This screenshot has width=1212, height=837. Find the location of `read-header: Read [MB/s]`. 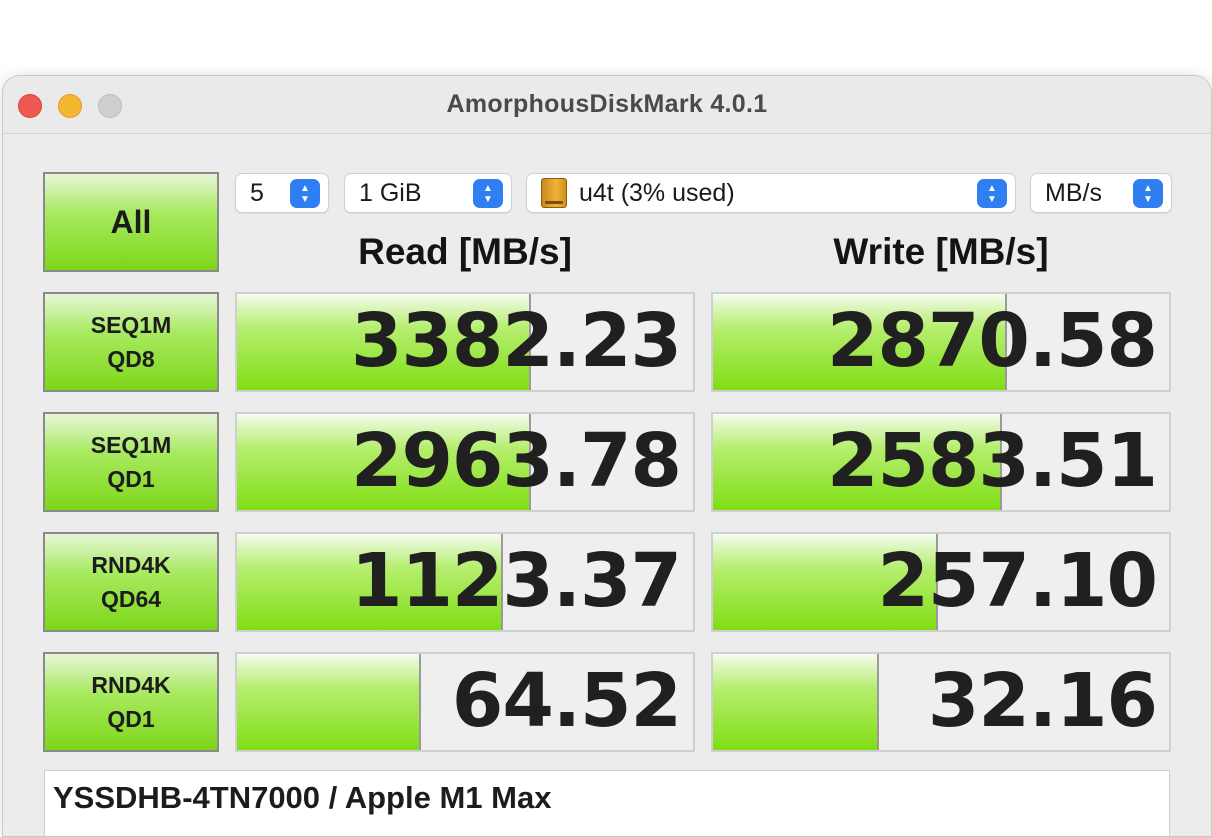

read-header: Read [MB/s] is located at coordinates (465, 251).